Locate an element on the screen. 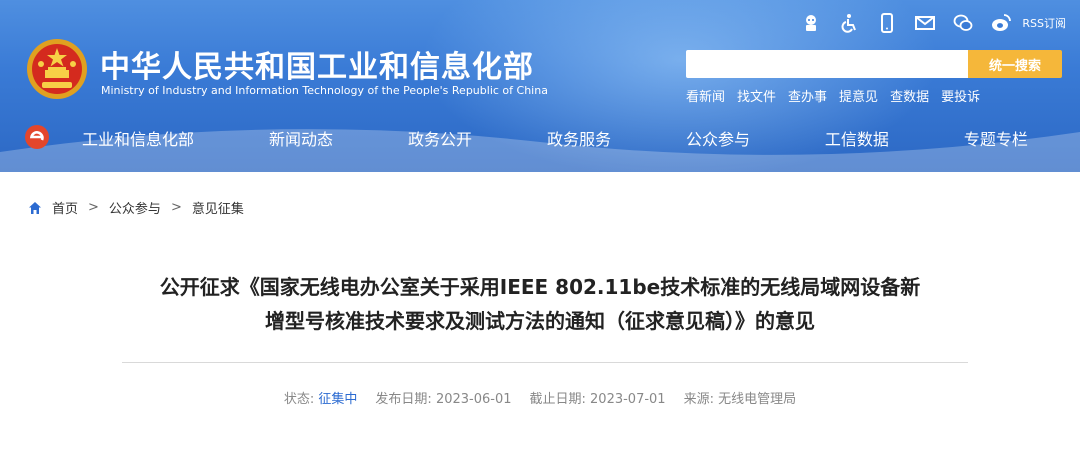  site-title: 中华人民共和国工业和信息化部 is located at coordinates (317, 67).